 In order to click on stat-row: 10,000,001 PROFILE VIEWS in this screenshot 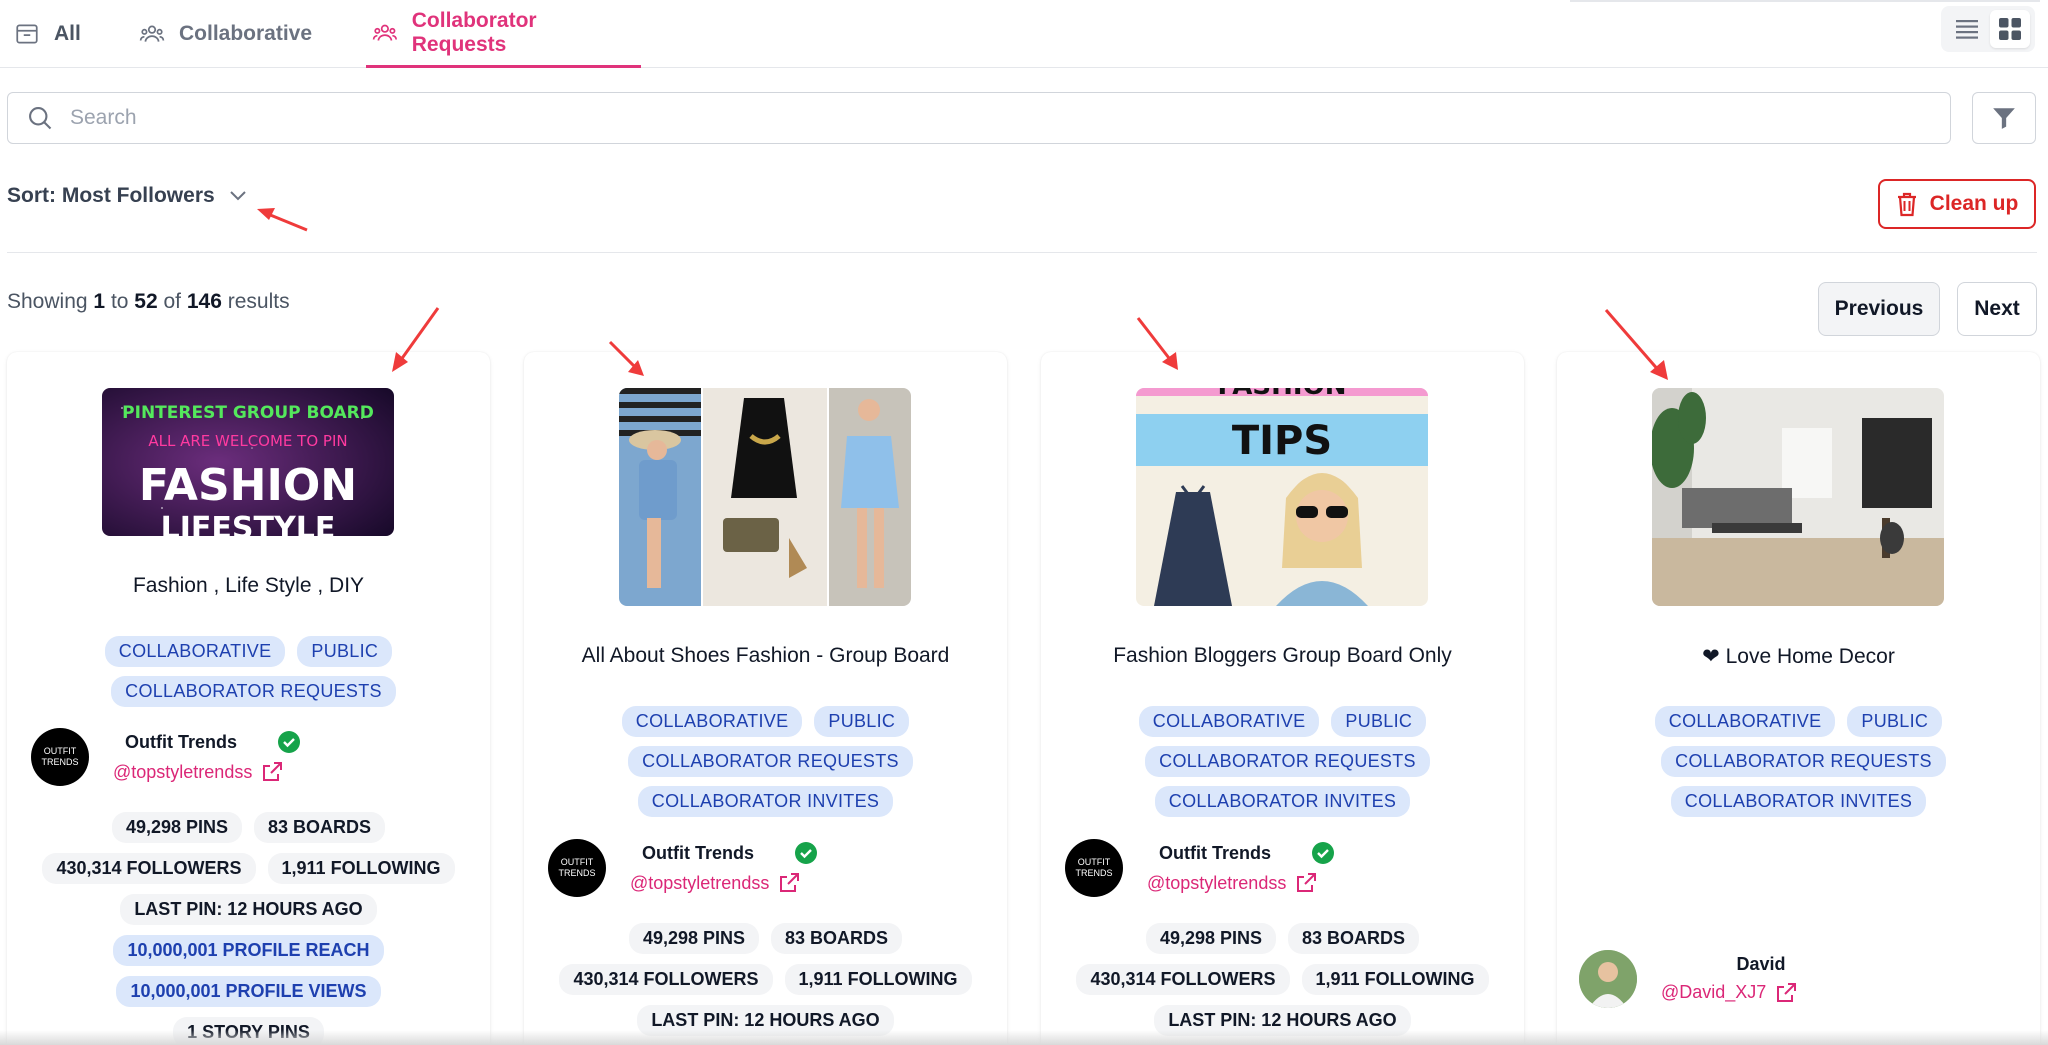, I will do `click(248, 991)`.